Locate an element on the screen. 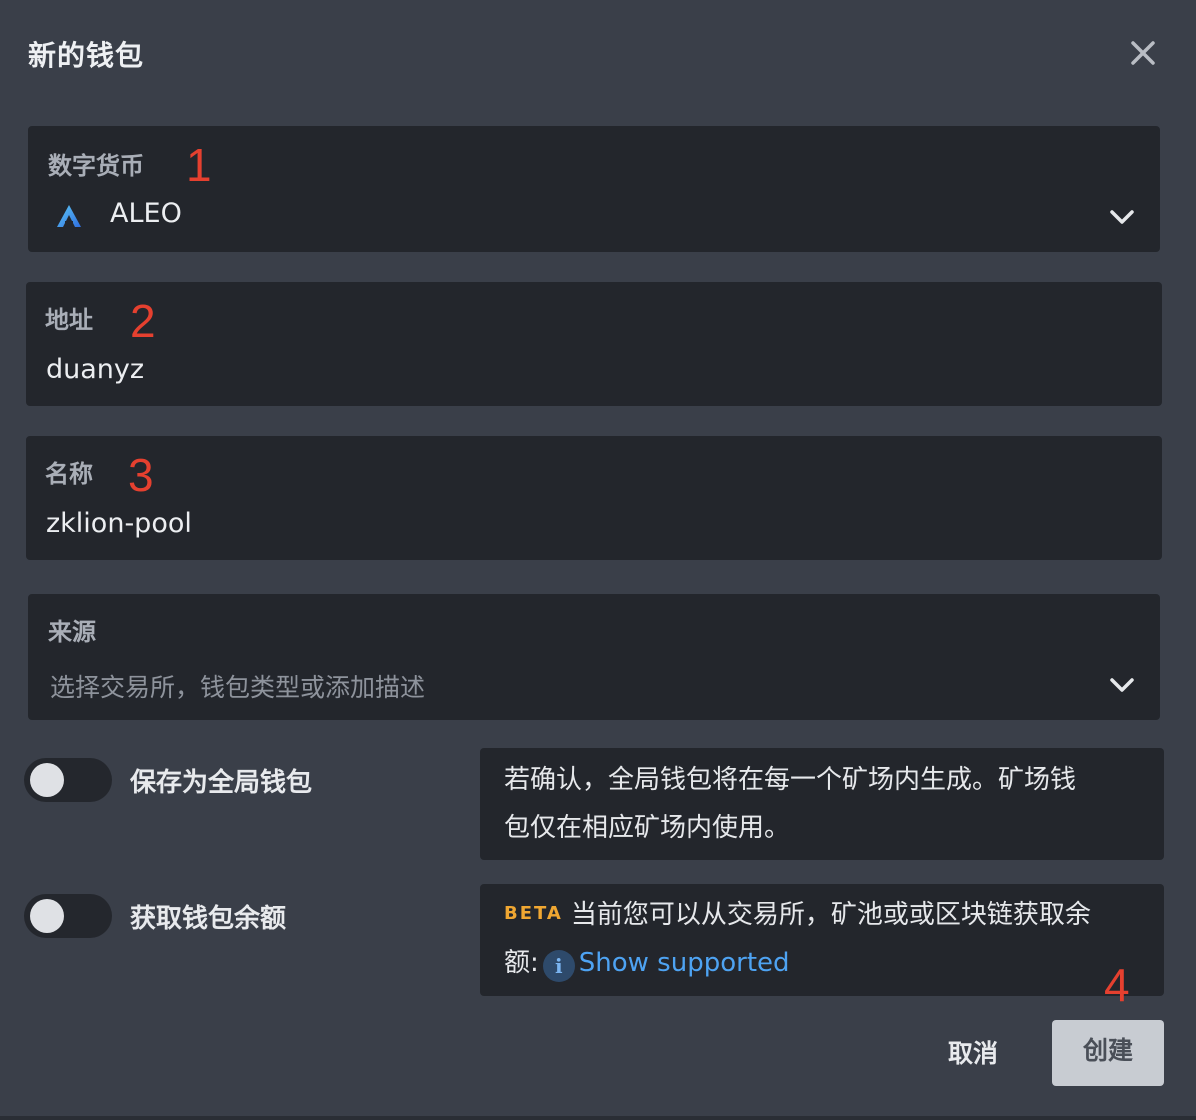 This screenshot has width=1196, height=1120. global-wallet-info-line1: 若确认，全局钱包将在每一个矿场内生成。矿场钱 is located at coordinates (790, 780).